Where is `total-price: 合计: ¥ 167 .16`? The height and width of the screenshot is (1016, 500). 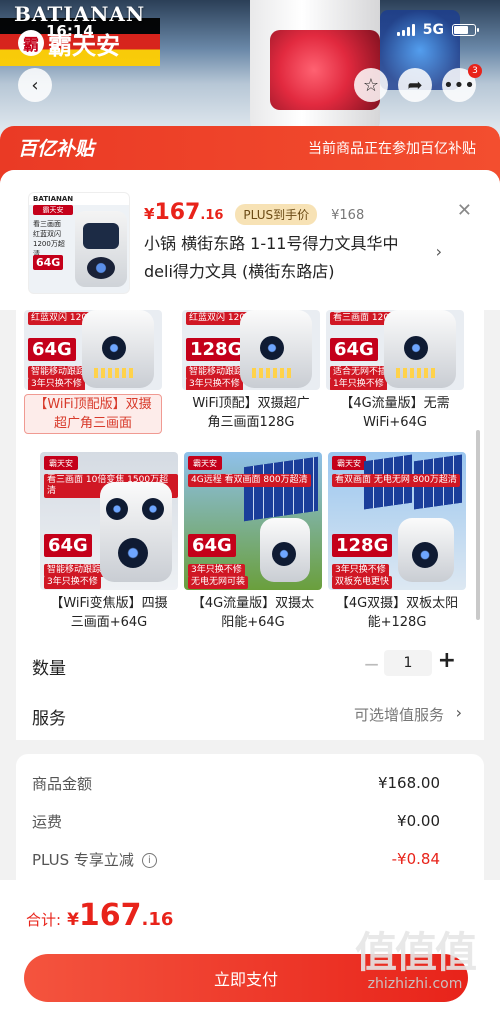
total-price: 合计: ¥ 167 .16 is located at coordinates (99, 915).